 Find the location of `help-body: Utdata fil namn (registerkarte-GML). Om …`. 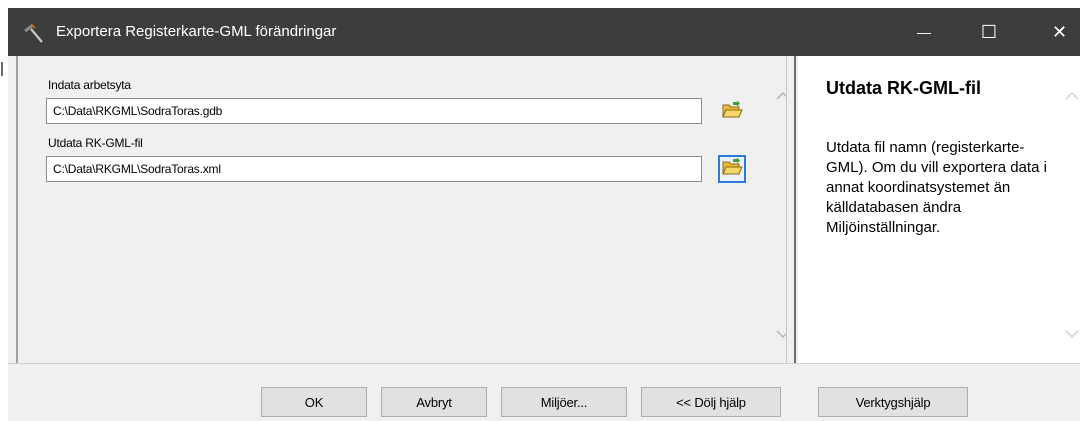

help-body: Utdata fil namn (registerkarte-GML). Om … is located at coordinates (936, 187).